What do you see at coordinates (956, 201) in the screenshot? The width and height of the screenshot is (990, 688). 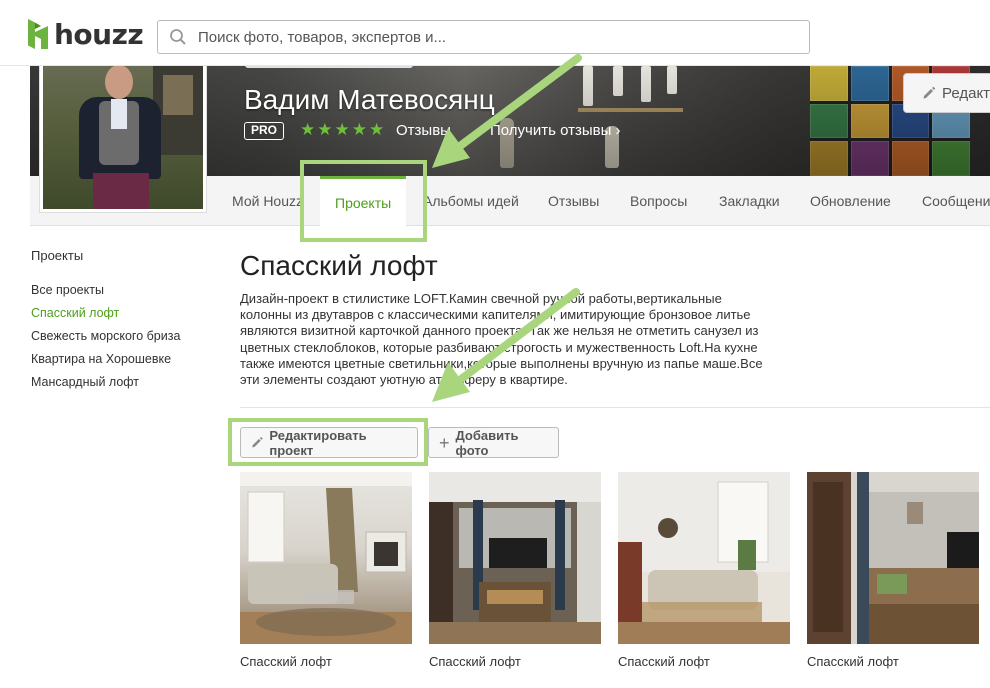 I see `tab-messages: Сообщени` at bounding box center [956, 201].